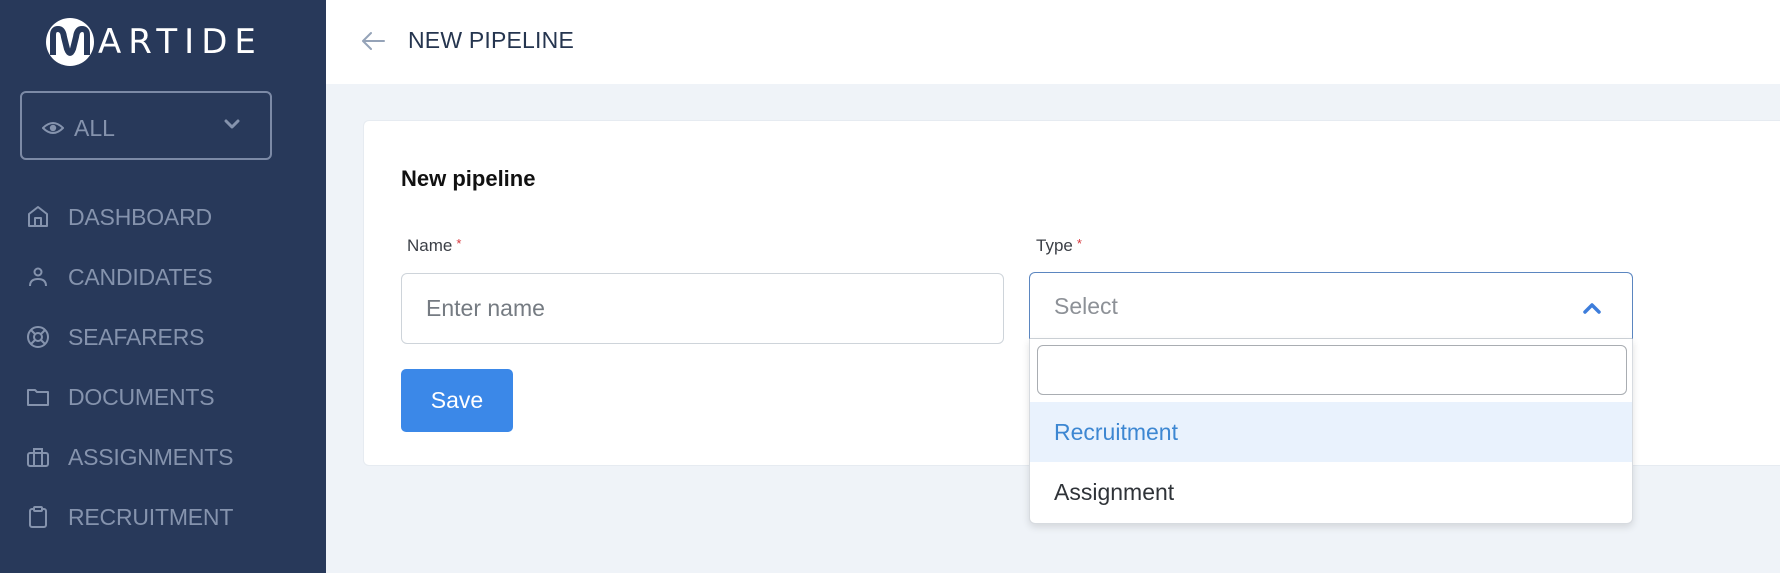 This screenshot has width=1780, height=573. I want to click on type-option-assignment: Assignment, so click(1331, 492).